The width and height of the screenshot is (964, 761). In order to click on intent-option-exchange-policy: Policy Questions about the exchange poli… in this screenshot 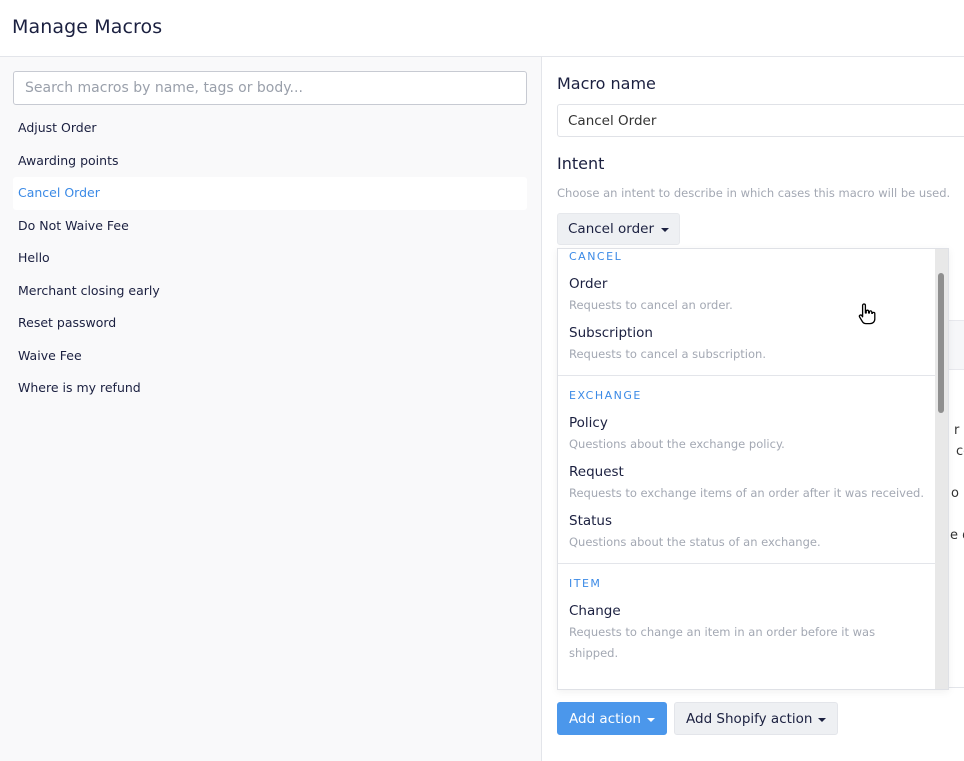, I will do `click(747, 429)`.